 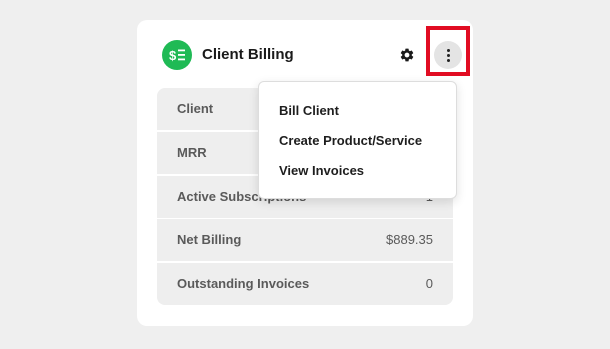 What do you see at coordinates (192, 152) in the screenshot?
I see `stat-label: MRR` at bounding box center [192, 152].